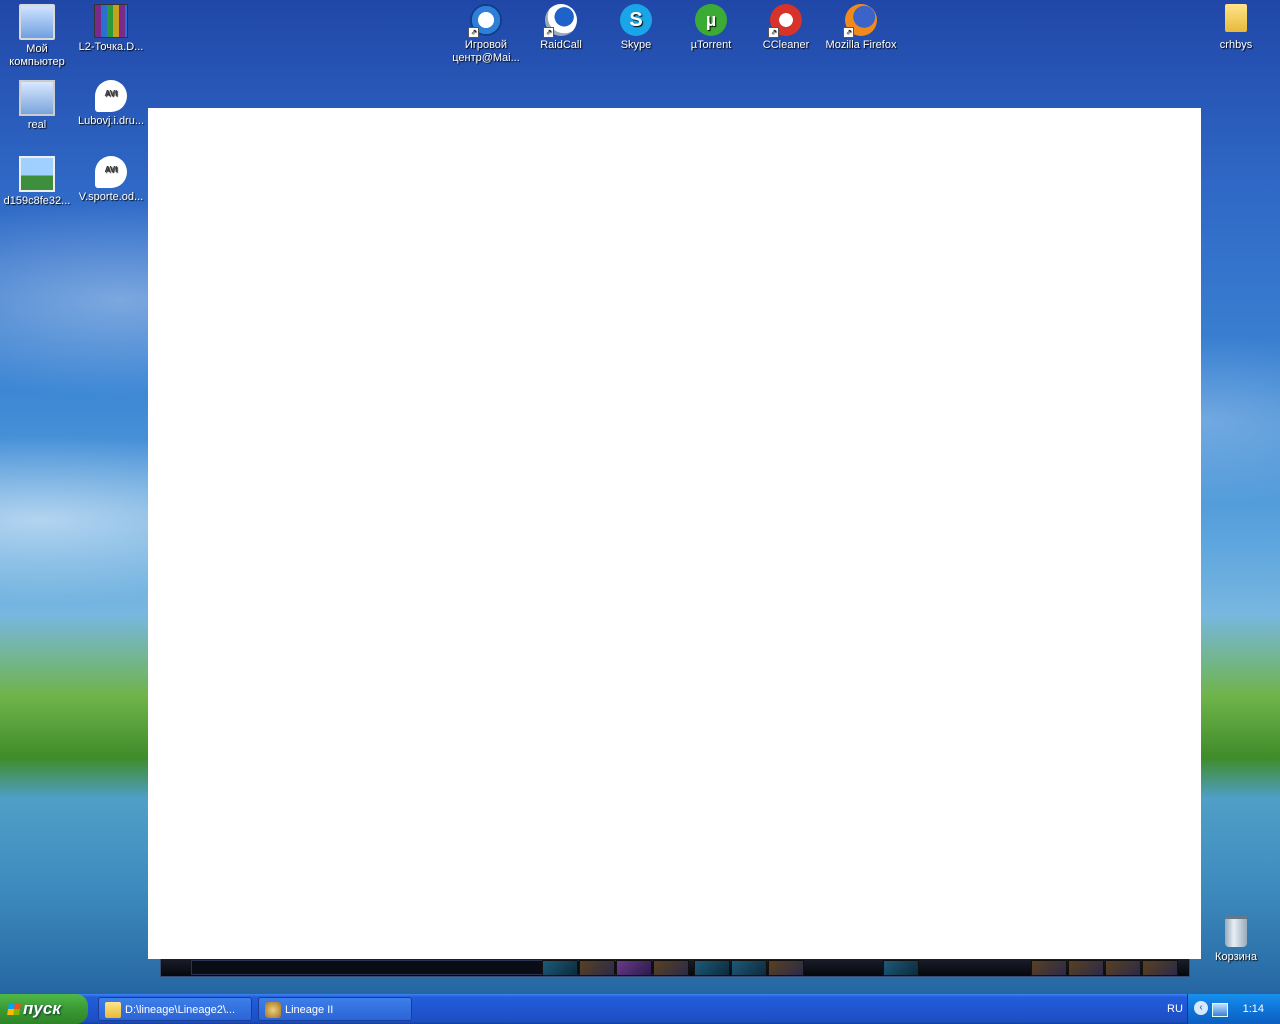 This screenshot has height=1024, width=1280. I want to click on recycle-bin-icon, so click(1236, 931).